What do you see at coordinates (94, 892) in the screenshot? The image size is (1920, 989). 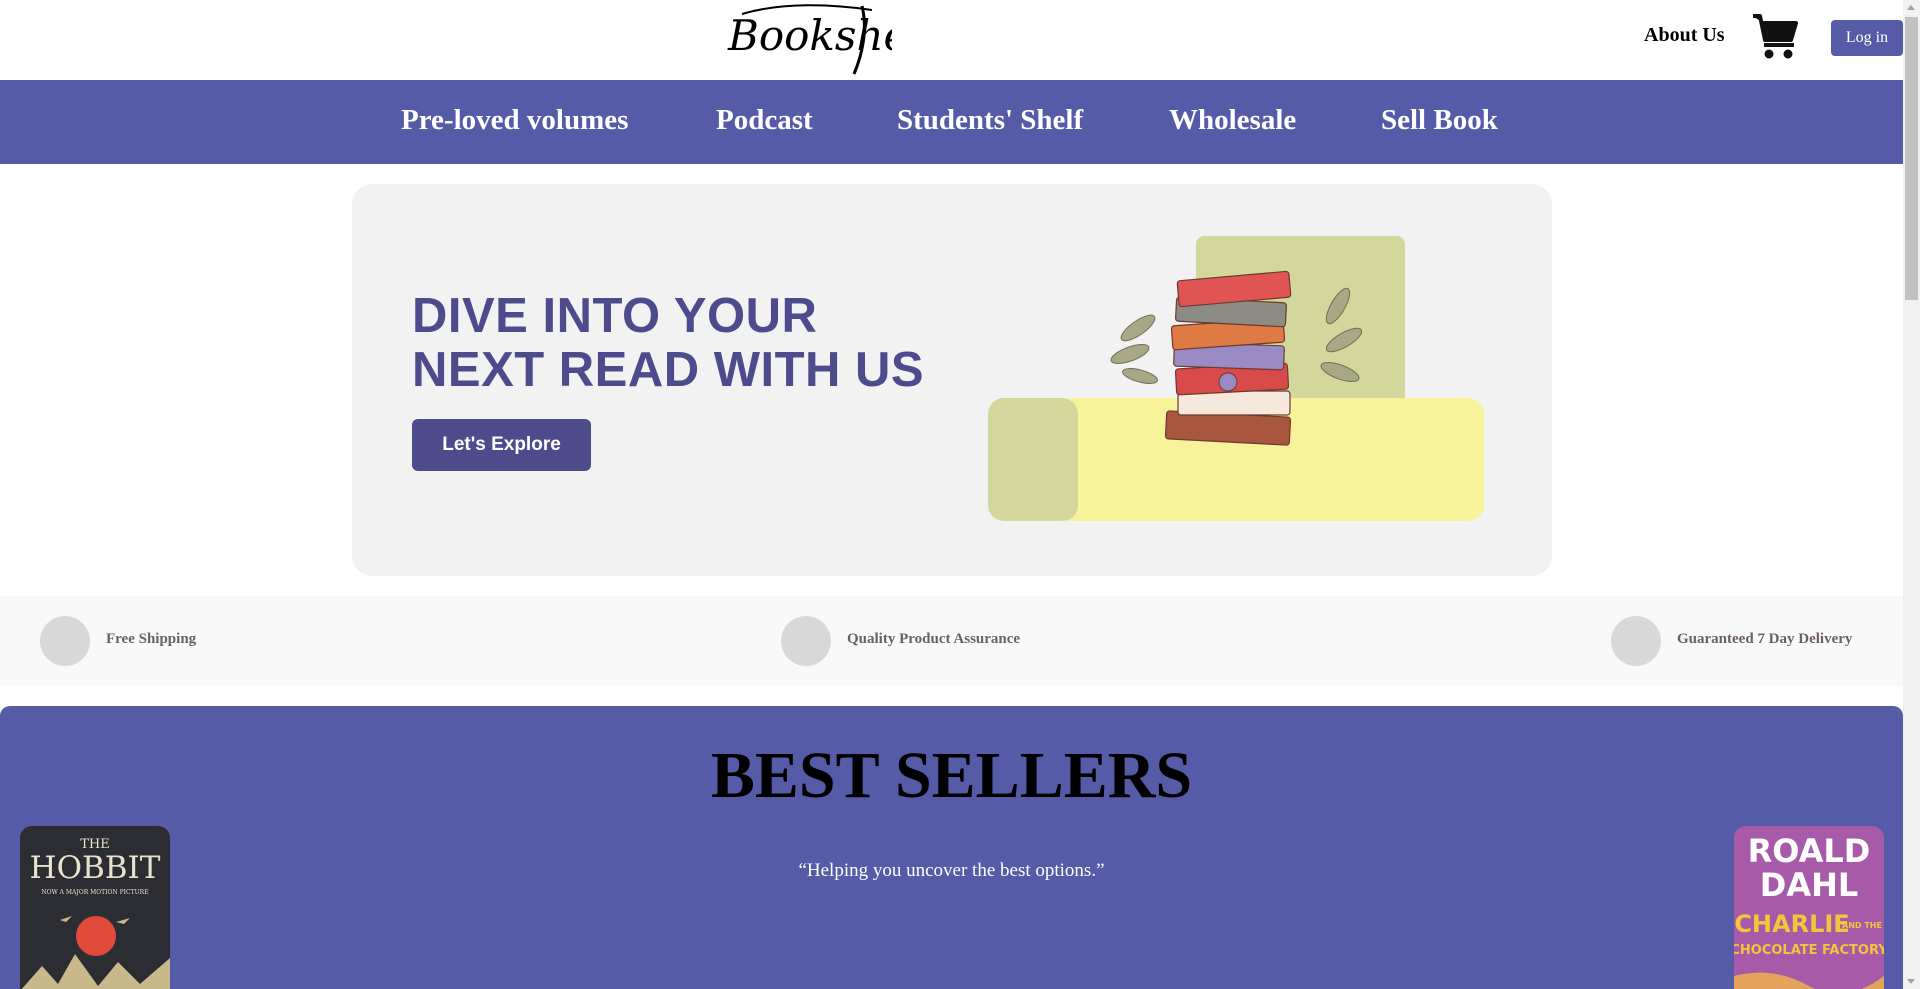 I see `hobbit-cover-subtitle: NOW A MAJOR MOTION PICTURE` at bounding box center [94, 892].